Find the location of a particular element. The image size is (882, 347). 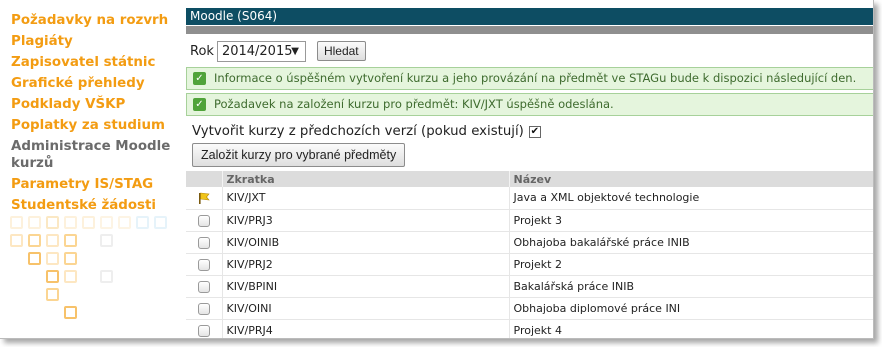

course-code: KIV/PRJ4 is located at coordinates (366, 328).